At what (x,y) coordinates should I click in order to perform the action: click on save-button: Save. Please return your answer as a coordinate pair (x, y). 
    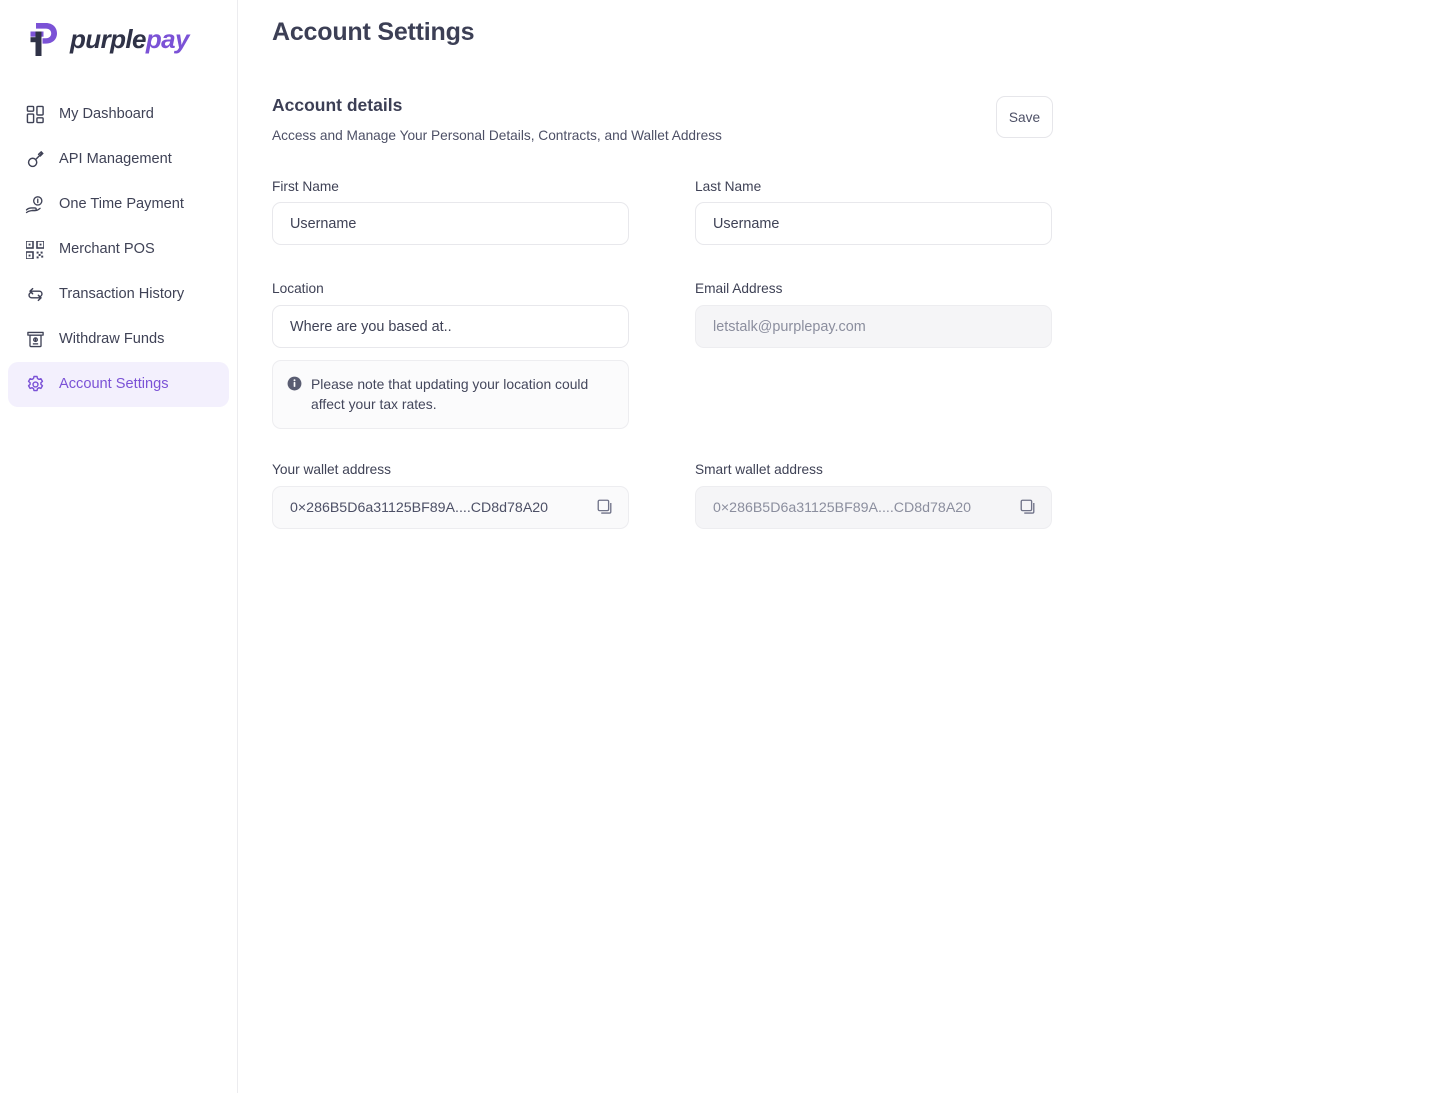
    Looking at the image, I should click on (1024, 117).